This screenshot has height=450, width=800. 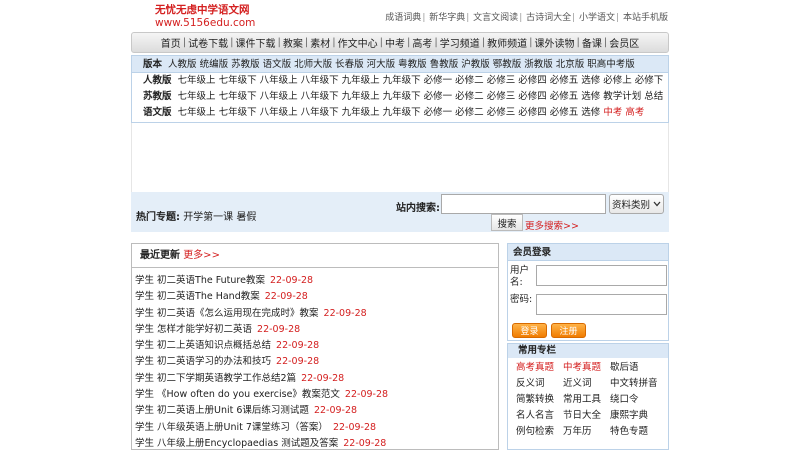 What do you see at coordinates (586, 368) in the screenshot?
I see `column-link-zhongkao: 中考真题` at bounding box center [586, 368].